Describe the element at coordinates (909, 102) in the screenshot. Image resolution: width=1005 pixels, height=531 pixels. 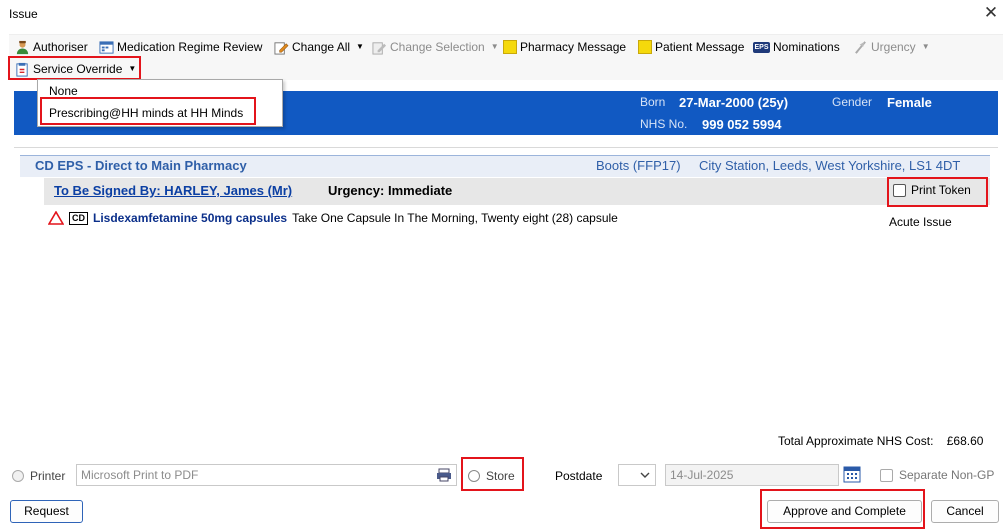
I see `gender-value: Female` at that location.